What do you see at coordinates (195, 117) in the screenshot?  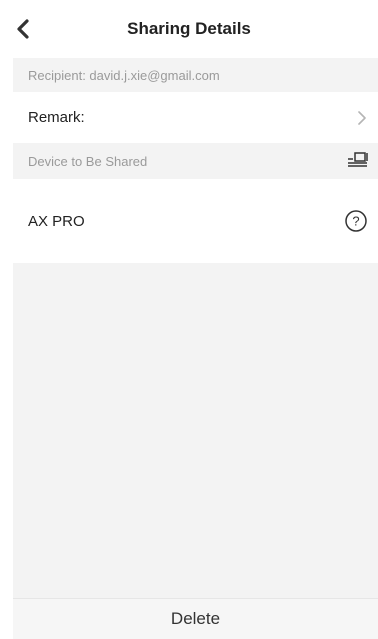 I see `remark-row: Remark:` at bounding box center [195, 117].